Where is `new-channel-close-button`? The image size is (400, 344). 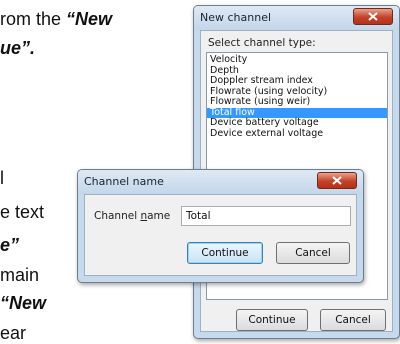
new-channel-close-button is located at coordinates (373, 16).